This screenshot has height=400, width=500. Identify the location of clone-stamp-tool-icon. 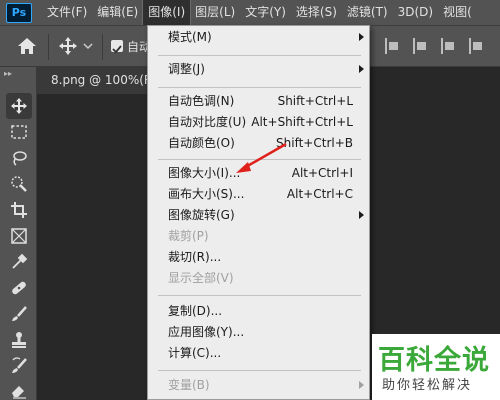
(19, 340).